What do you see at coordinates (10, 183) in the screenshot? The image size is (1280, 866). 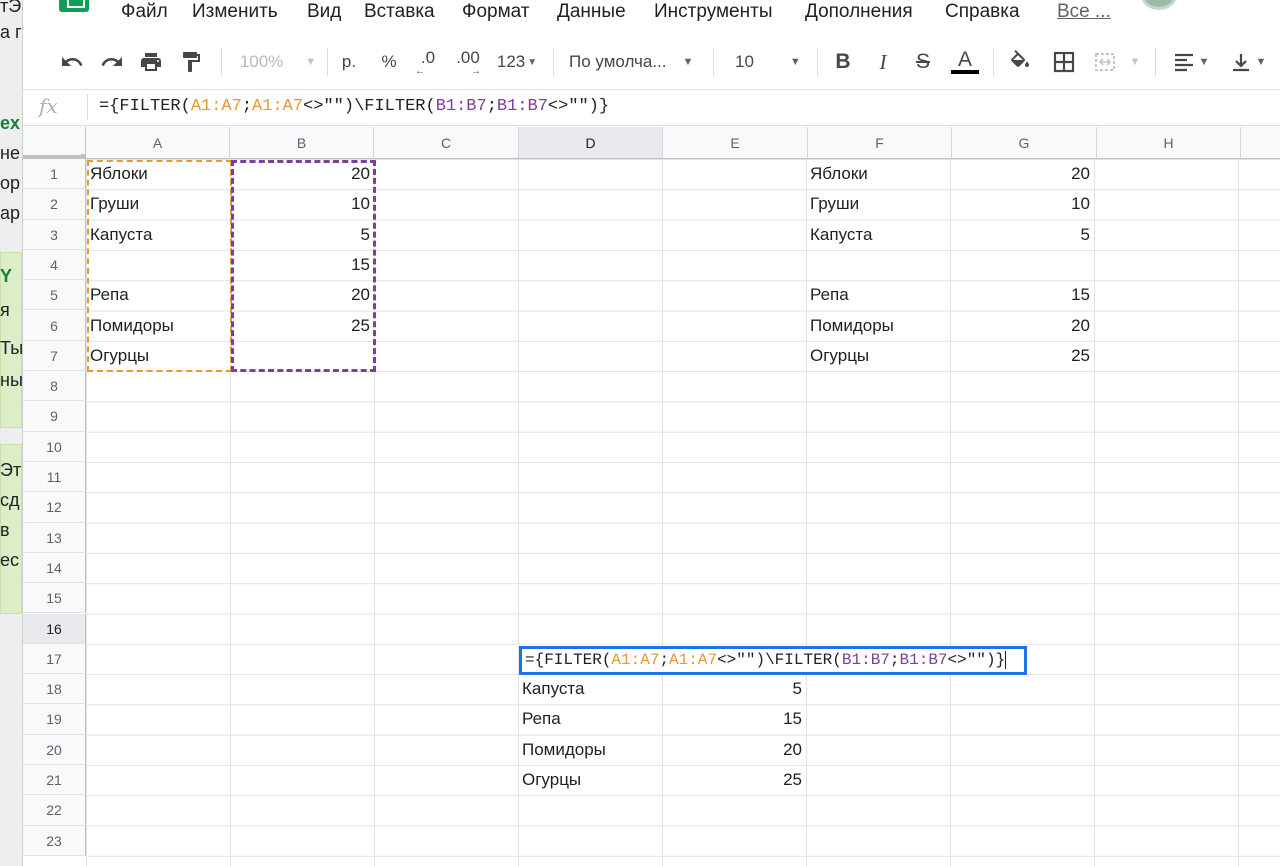 I see `background-text: ор` at bounding box center [10, 183].